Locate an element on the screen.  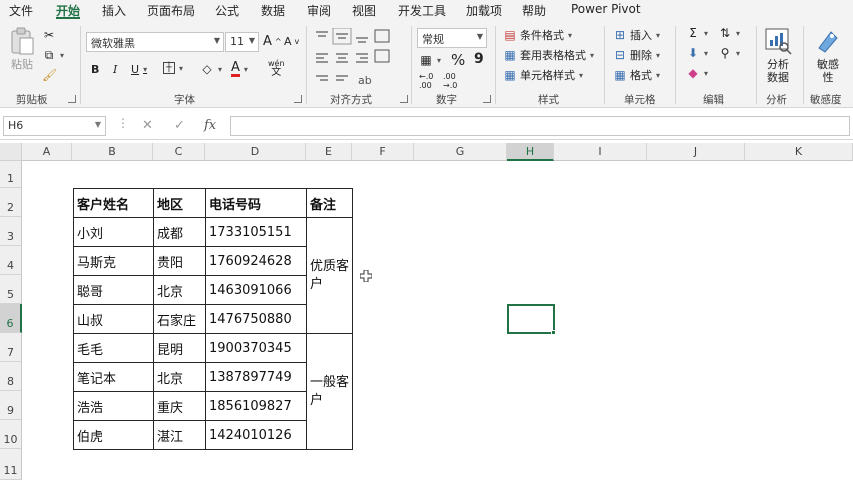
column-header-g: G is located at coordinates (460, 152).